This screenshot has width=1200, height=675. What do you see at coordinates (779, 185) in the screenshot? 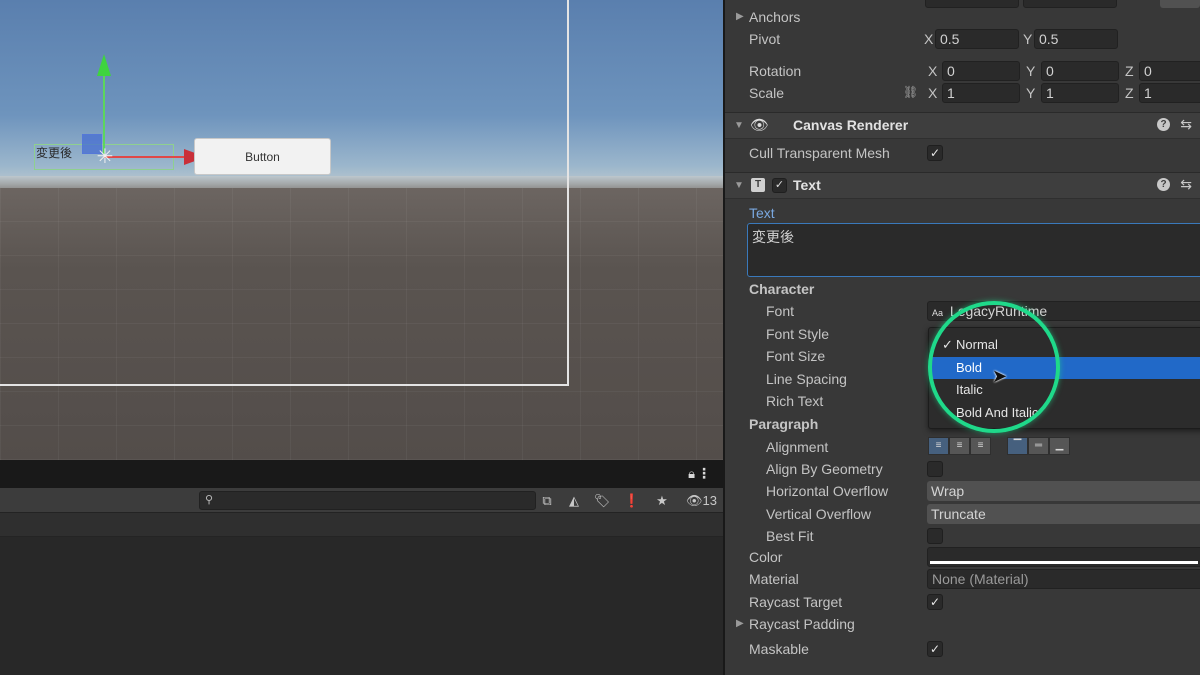
I see `component-enabled-checkbox: ✓` at bounding box center [779, 185].